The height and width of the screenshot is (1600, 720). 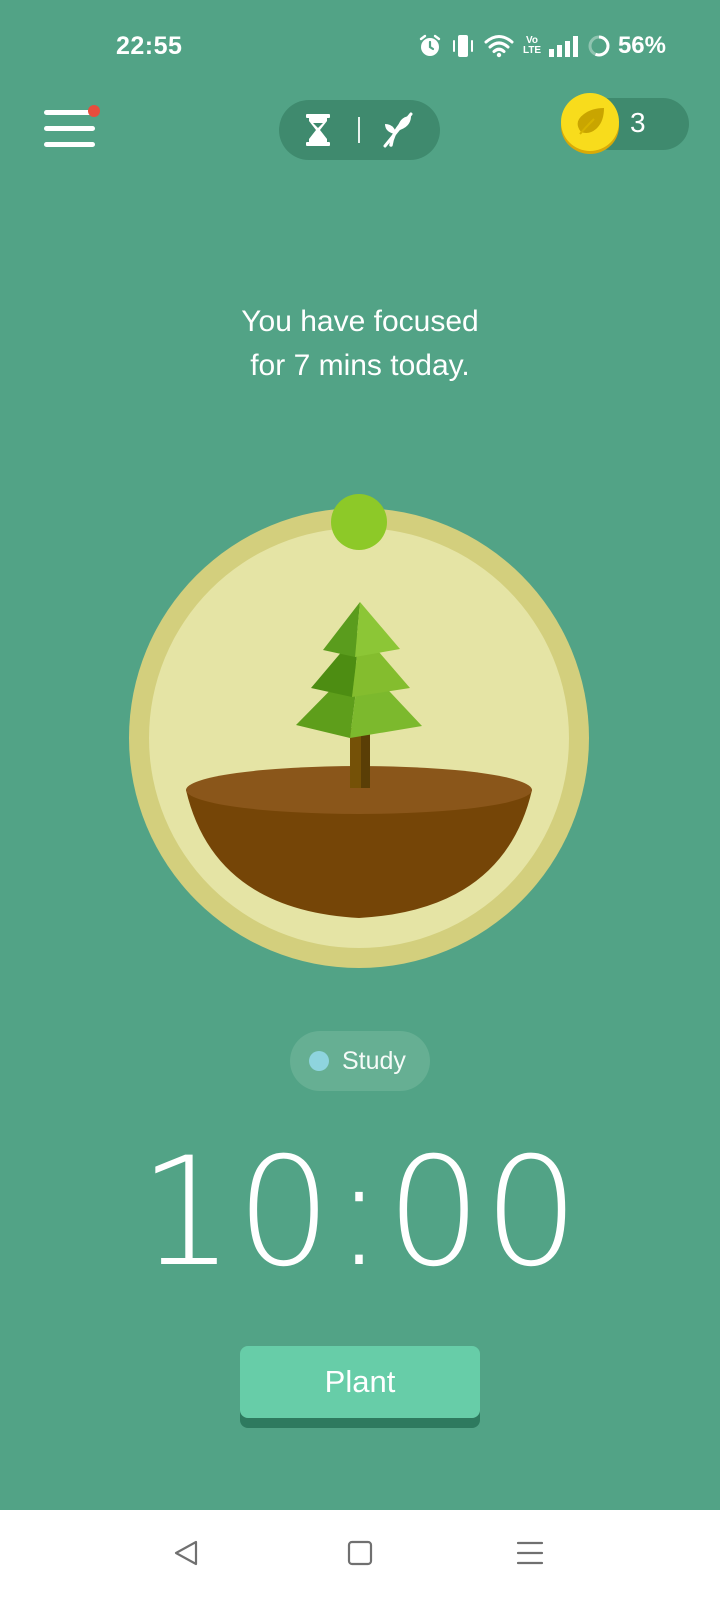 I want to click on mode-divider, so click(x=359, y=130).